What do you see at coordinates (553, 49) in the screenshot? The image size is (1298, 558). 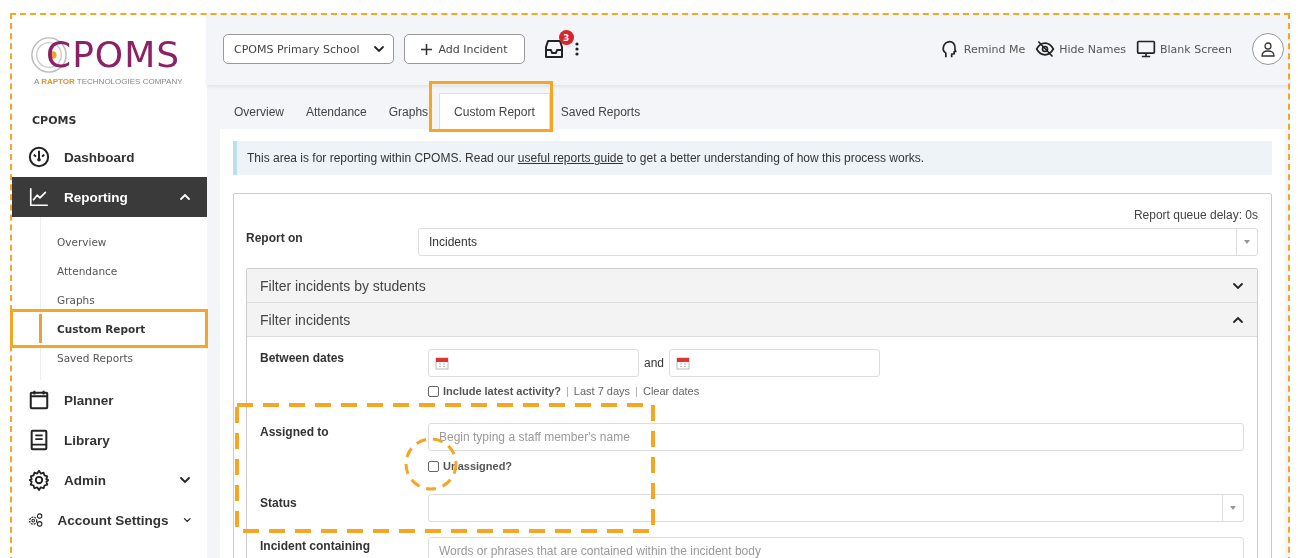 I see `inbox-icon` at bounding box center [553, 49].